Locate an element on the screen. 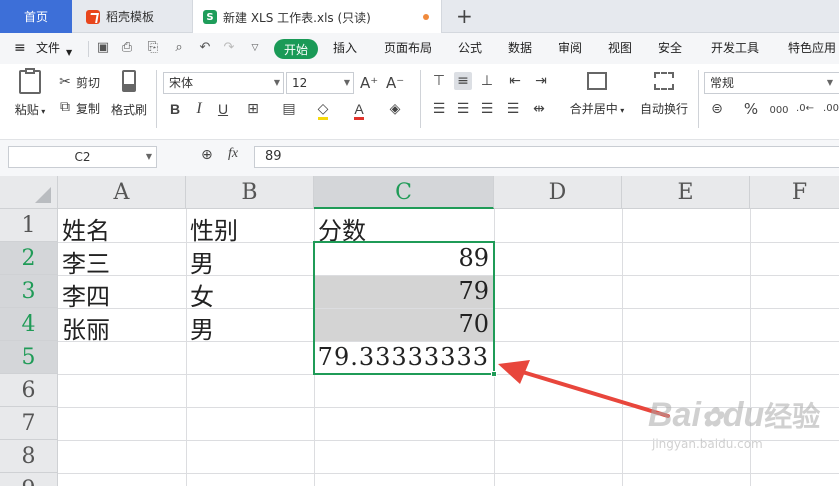  tab-home: 首页 is located at coordinates (36, 16).